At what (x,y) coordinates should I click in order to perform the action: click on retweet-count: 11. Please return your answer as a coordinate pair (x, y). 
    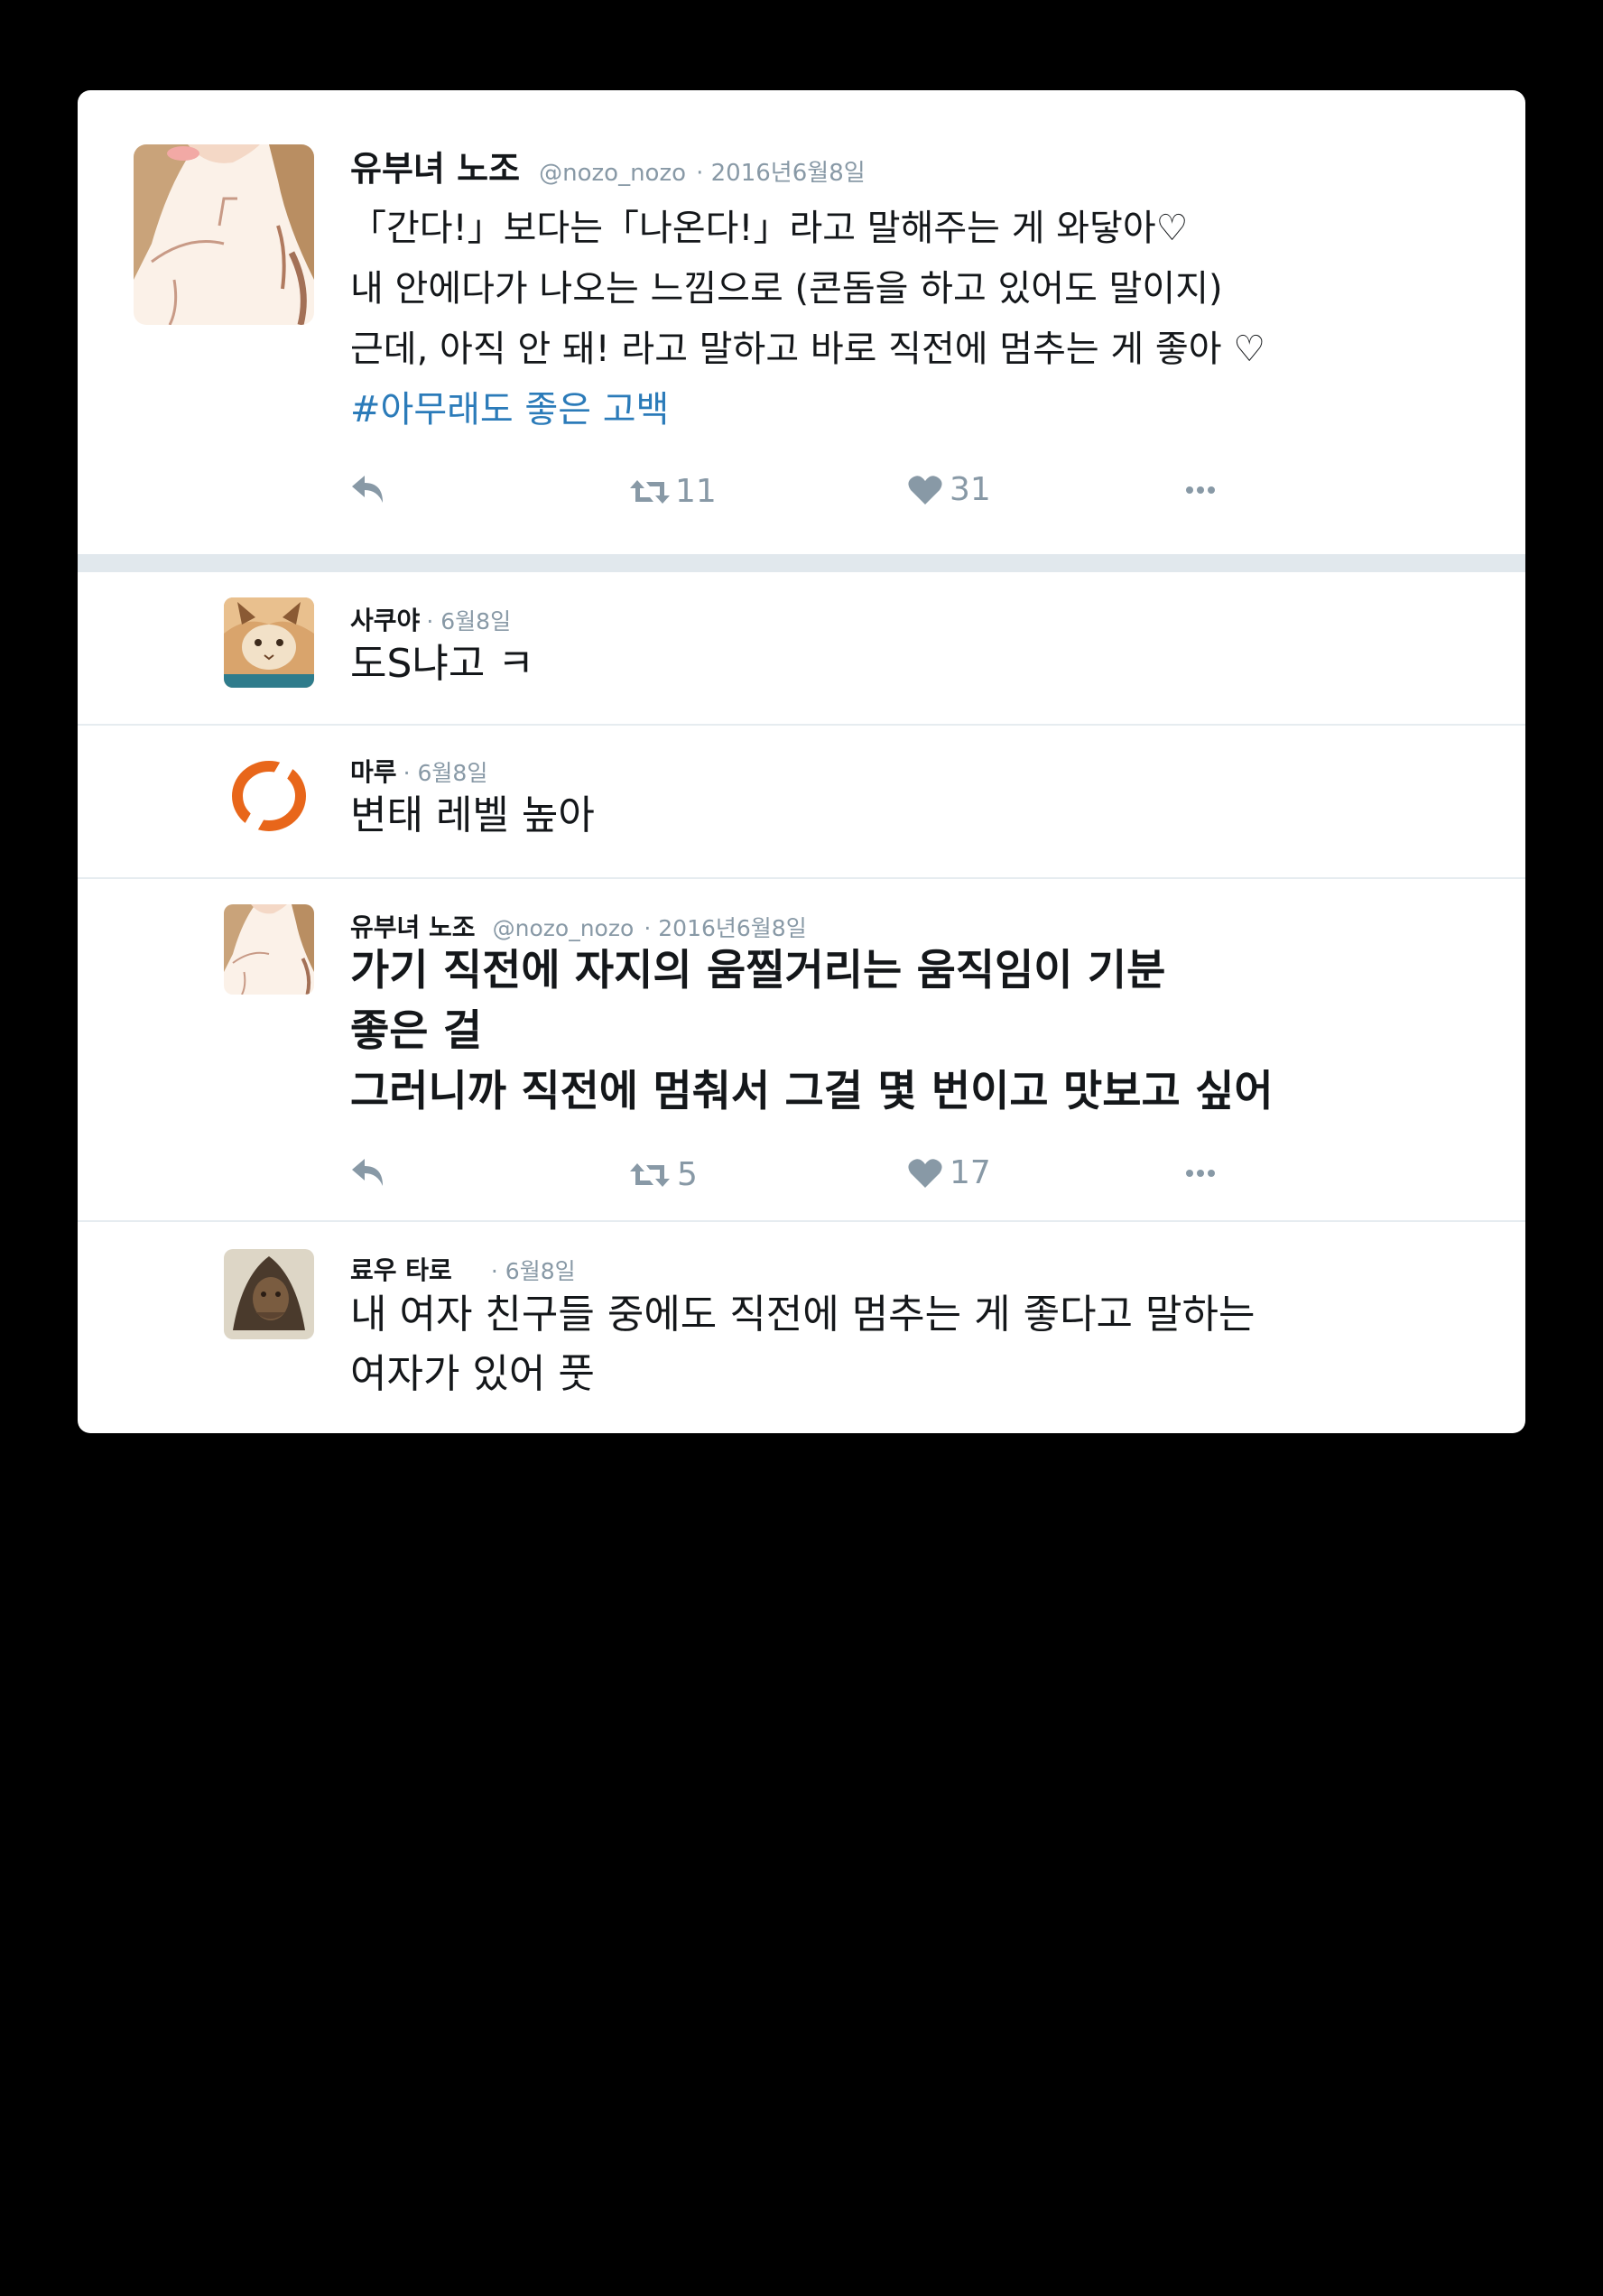
    Looking at the image, I should click on (696, 492).